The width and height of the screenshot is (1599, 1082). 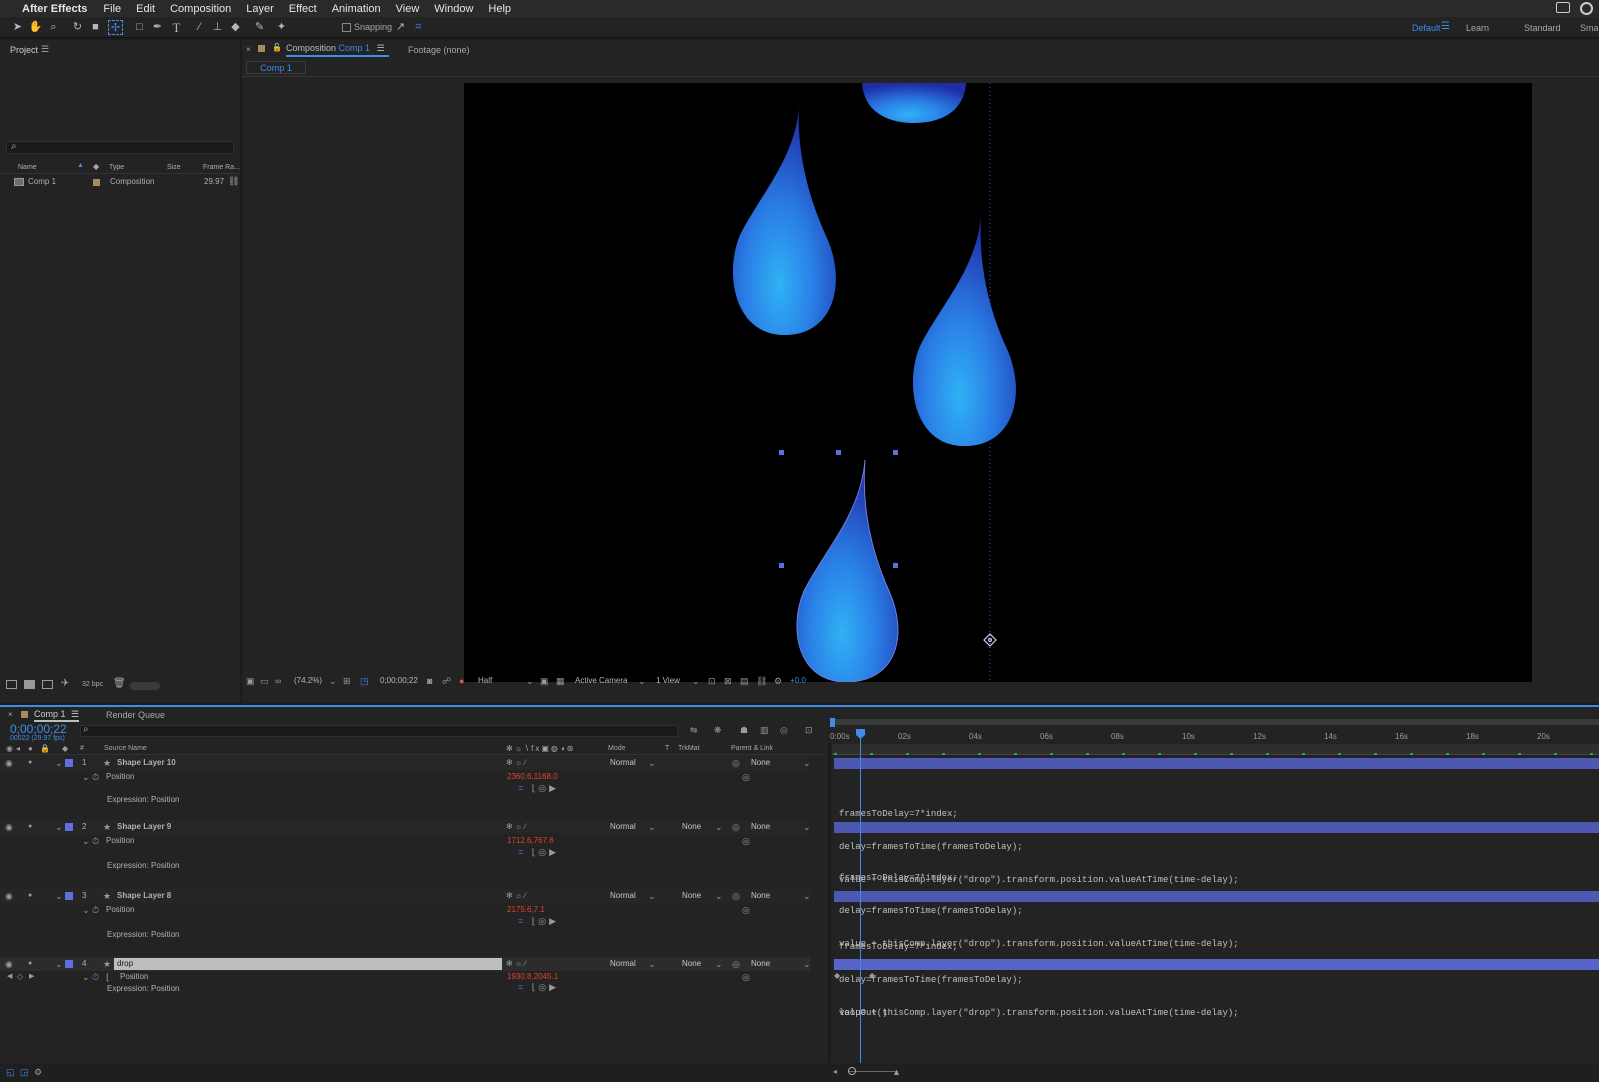 What do you see at coordinates (57, 715) in the screenshot?
I see `tab-timeline-comp: Comp 1 ☰` at bounding box center [57, 715].